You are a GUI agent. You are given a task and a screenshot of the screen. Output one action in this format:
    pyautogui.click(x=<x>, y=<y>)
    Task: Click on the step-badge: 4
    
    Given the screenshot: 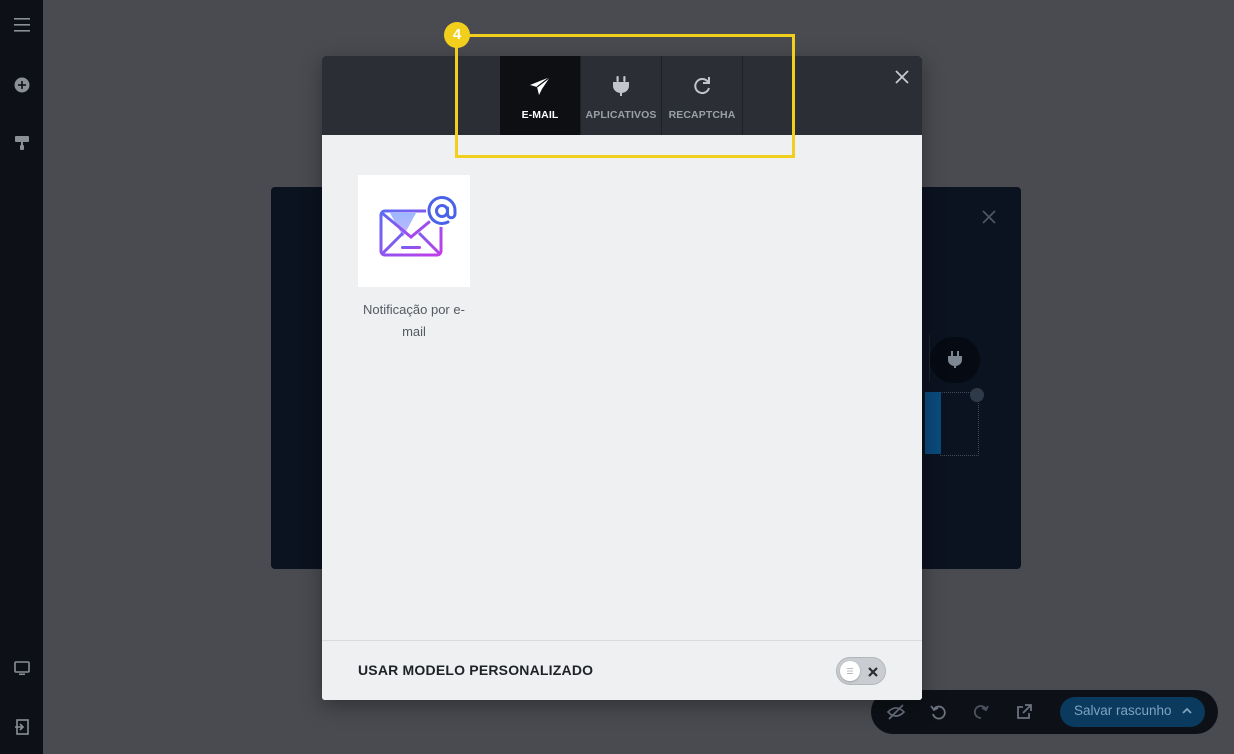 What is the action you would take?
    pyautogui.click(x=457, y=35)
    